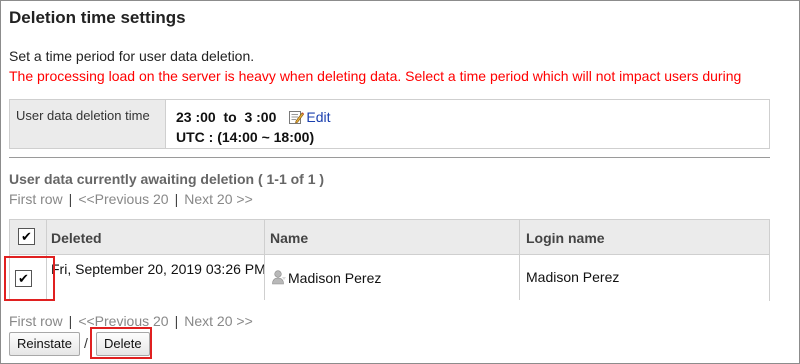 The height and width of the screenshot is (364, 800). I want to click on section-divider, so click(389, 157).